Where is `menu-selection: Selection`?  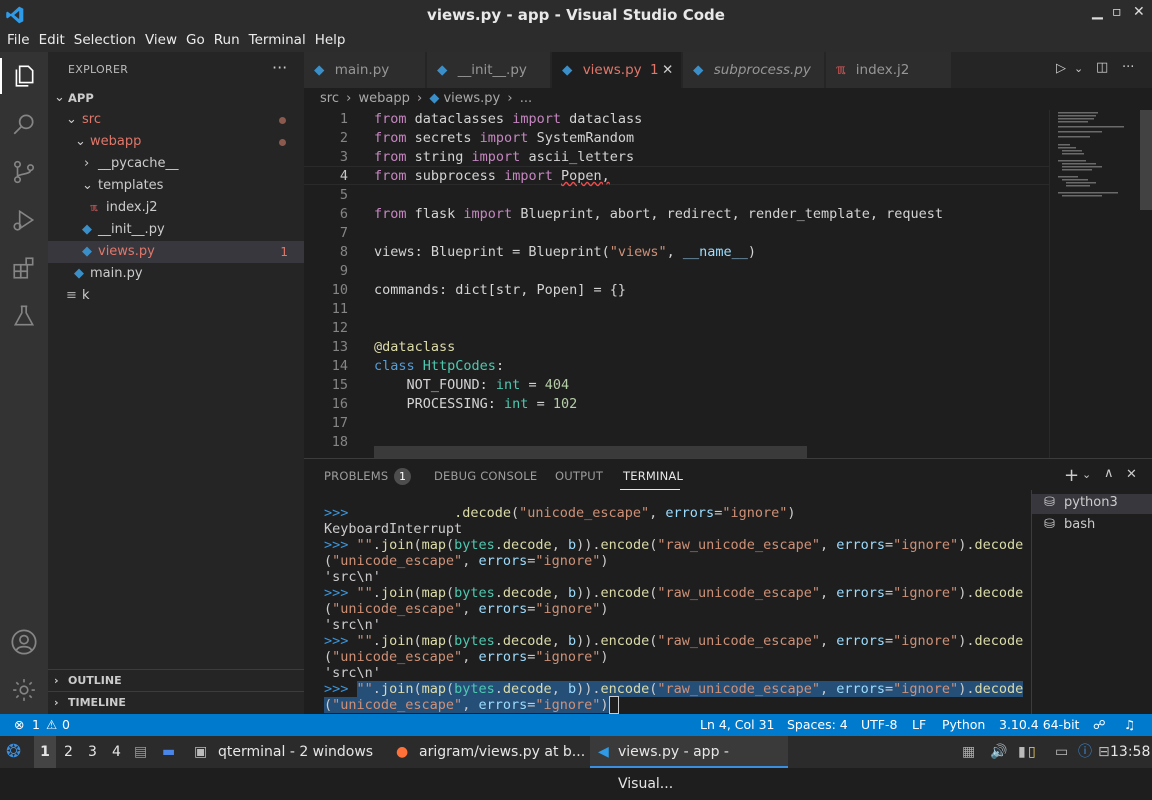 menu-selection: Selection is located at coordinates (105, 39).